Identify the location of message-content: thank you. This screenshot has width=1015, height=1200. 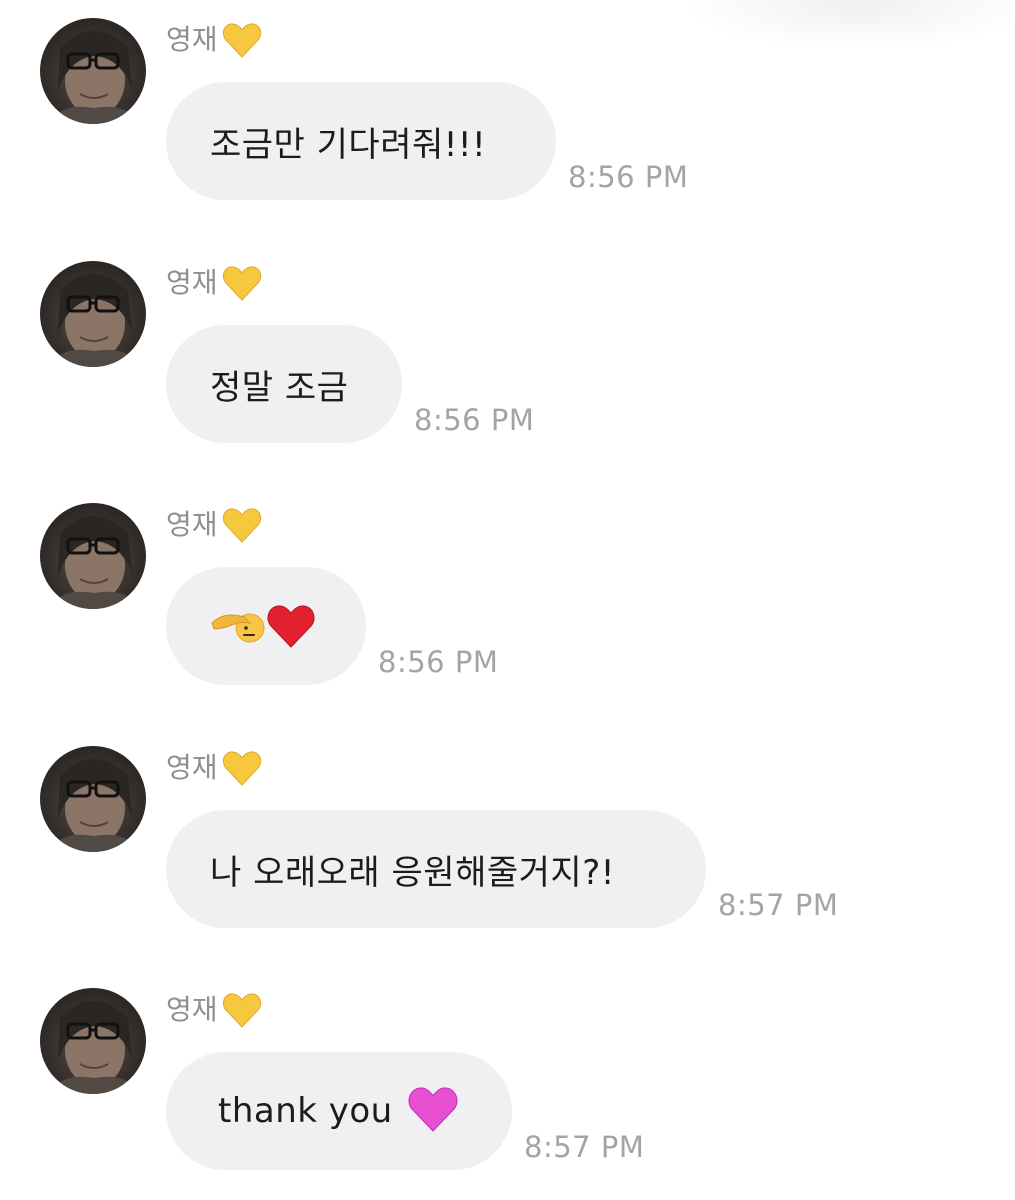
(338, 1111).